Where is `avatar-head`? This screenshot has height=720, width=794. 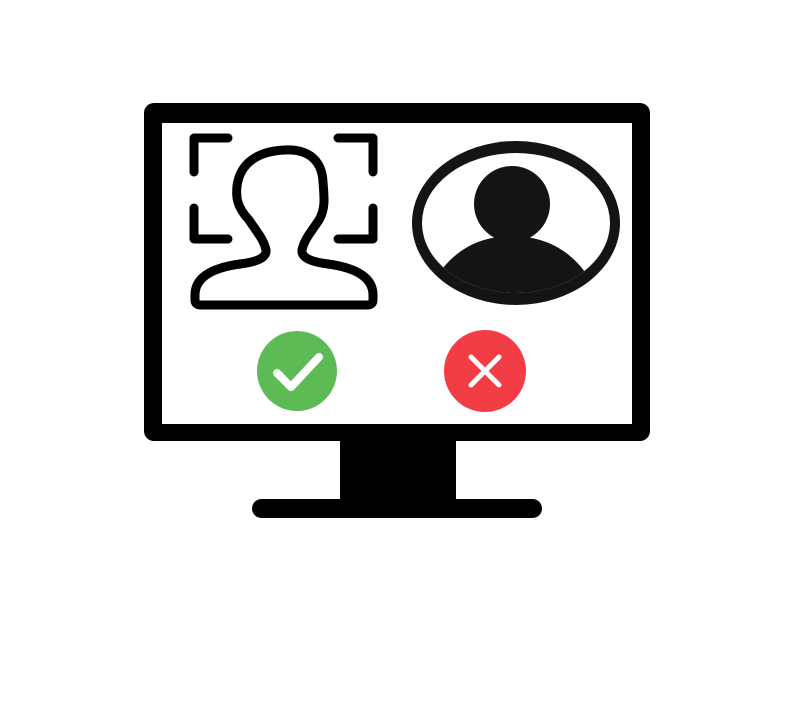 avatar-head is located at coordinates (512, 204).